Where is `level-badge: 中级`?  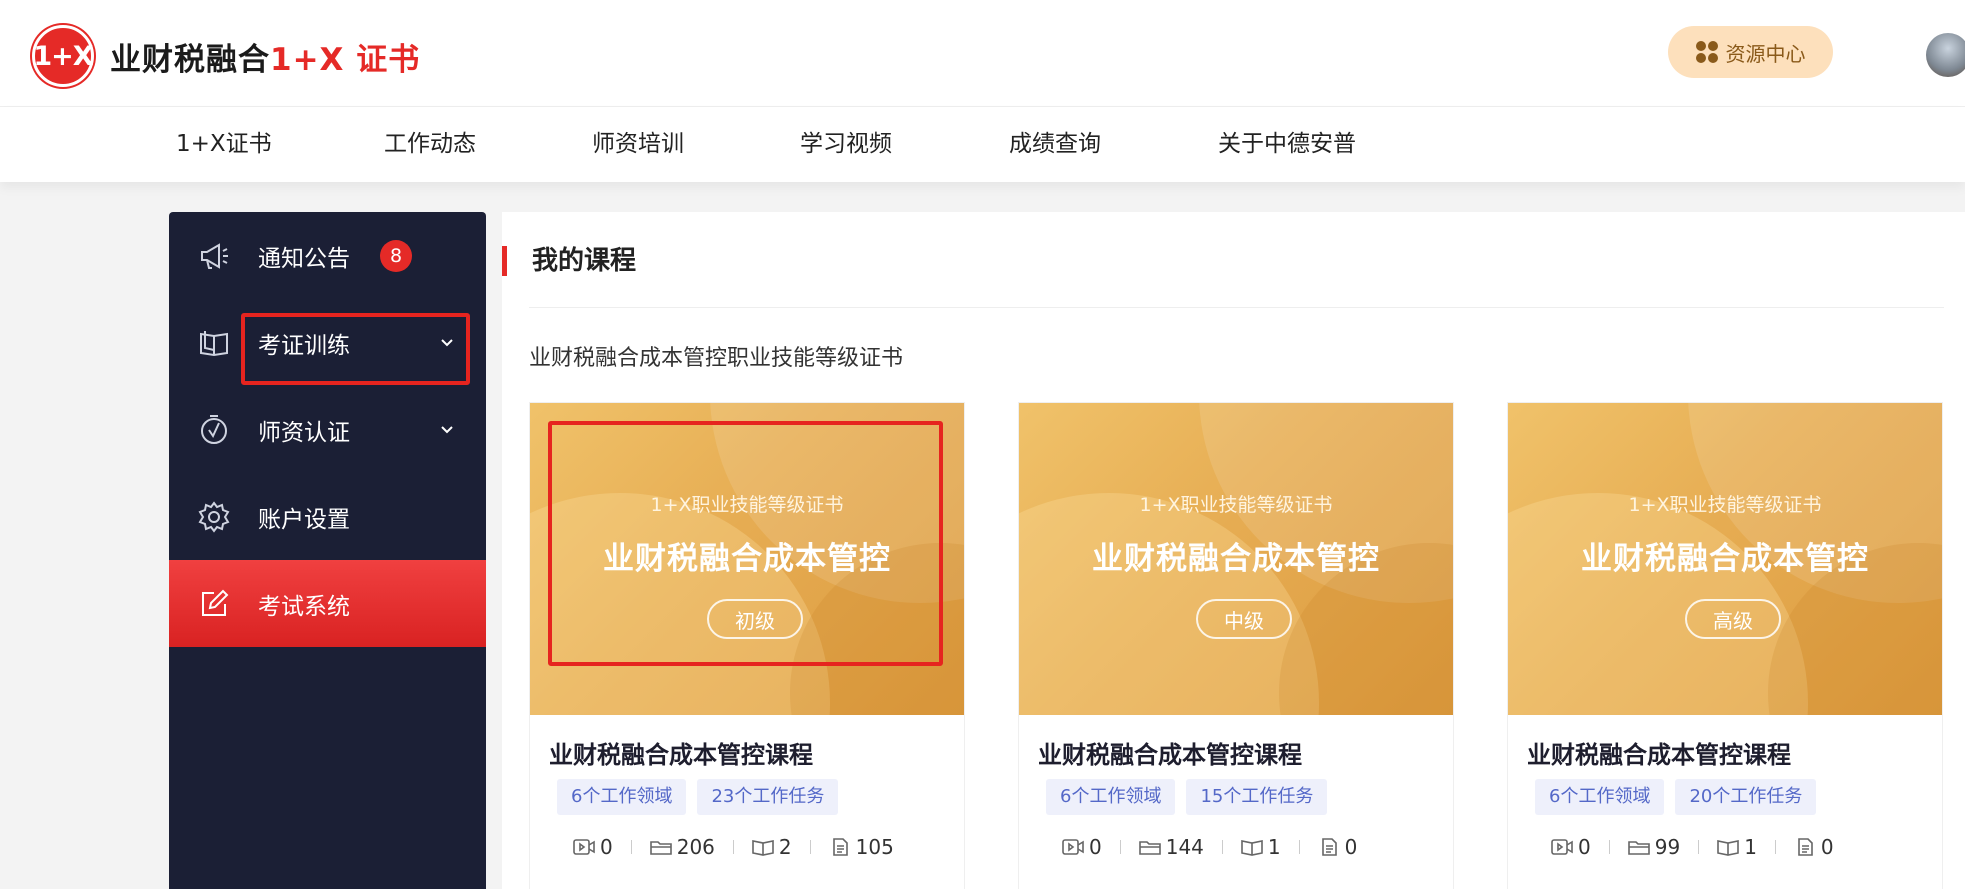
level-badge: 中级 is located at coordinates (1244, 619).